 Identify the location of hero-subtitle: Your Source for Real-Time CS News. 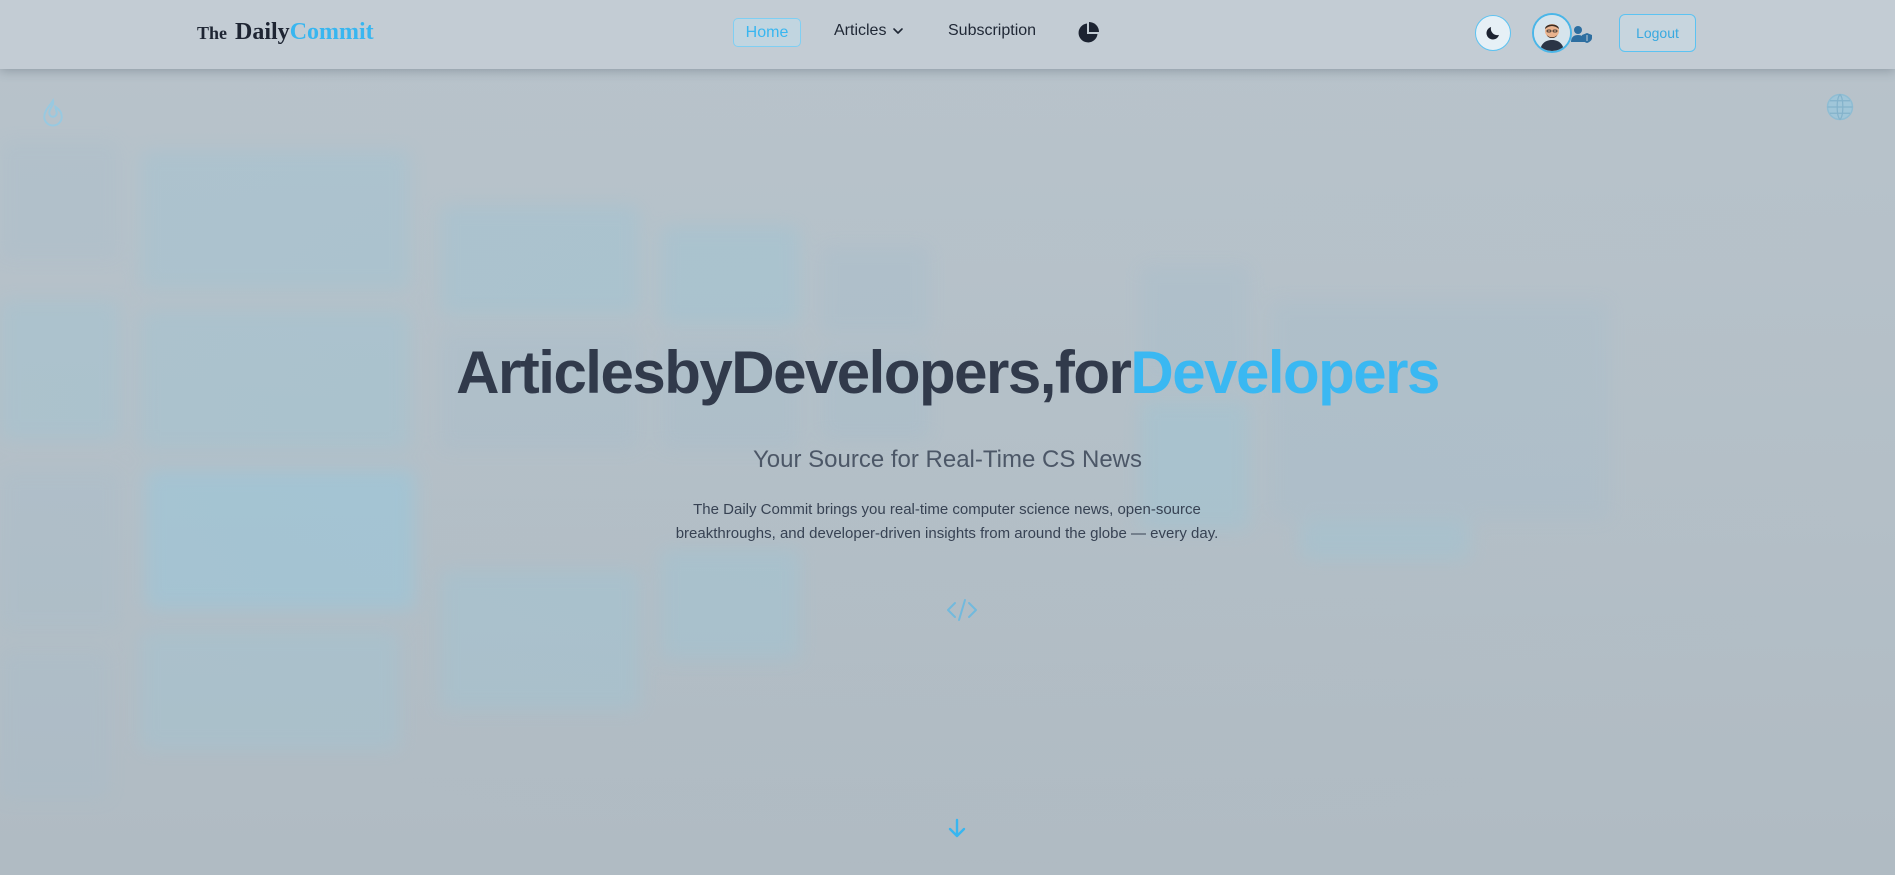
(947, 459).